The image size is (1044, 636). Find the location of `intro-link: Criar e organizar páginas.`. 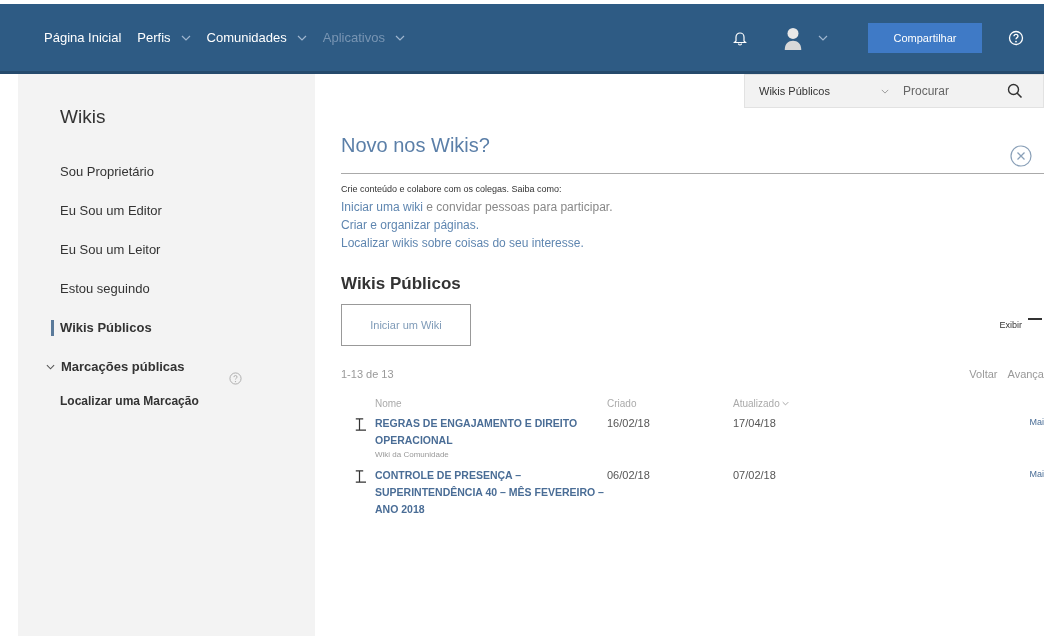

intro-link: Criar e organizar páginas. is located at coordinates (410, 225).